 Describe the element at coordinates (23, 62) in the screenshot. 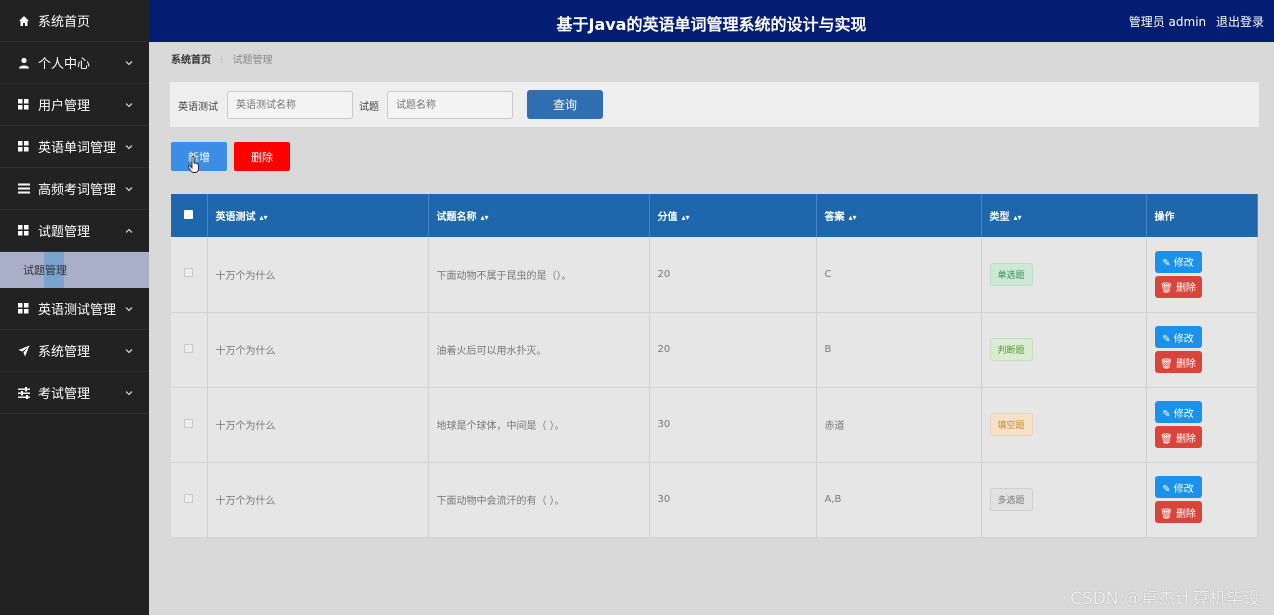

I see `user-icon` at that location.